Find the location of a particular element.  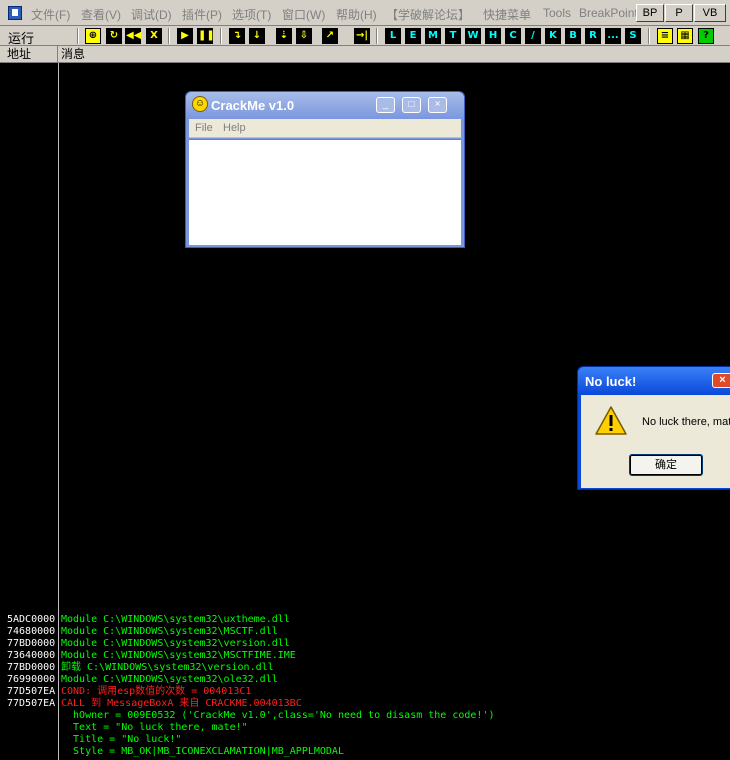

references-icon: R is located at coordinates (593, 36).